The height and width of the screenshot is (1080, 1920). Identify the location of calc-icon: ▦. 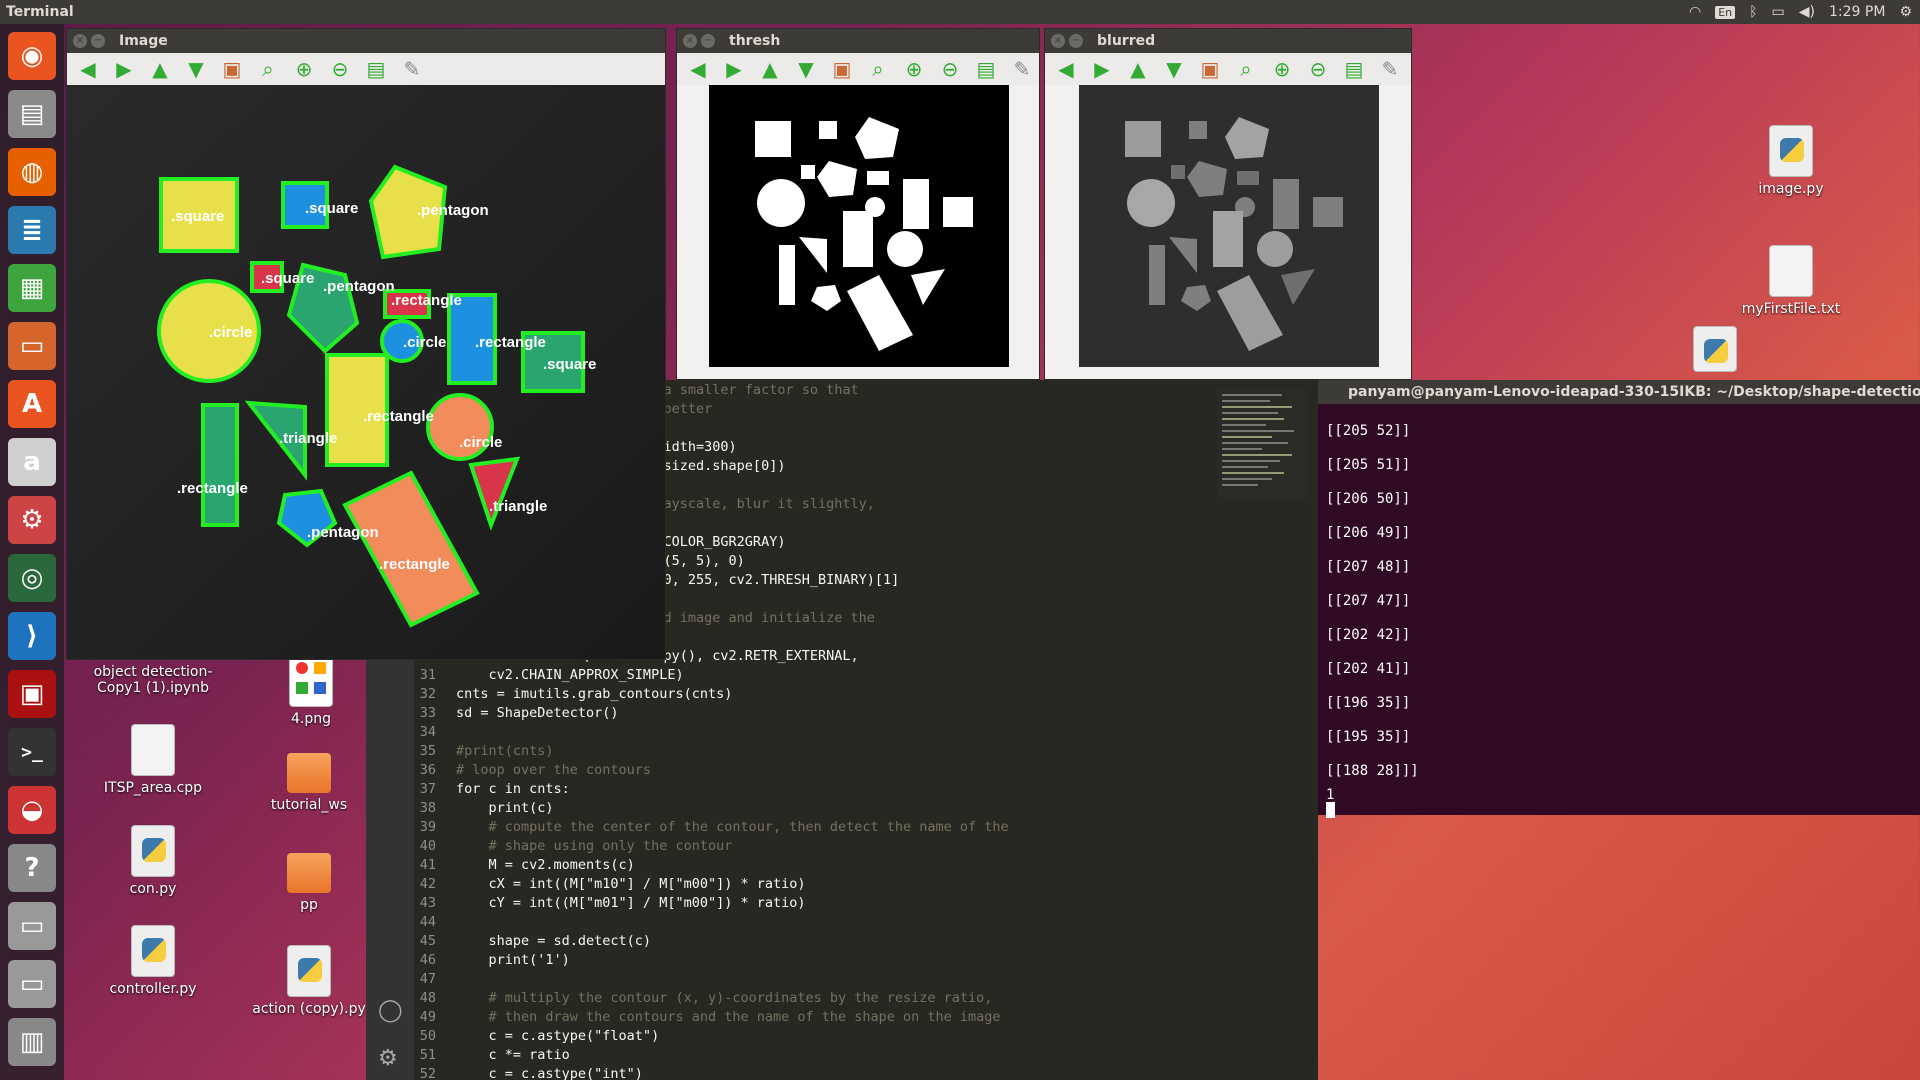
(32, 288).